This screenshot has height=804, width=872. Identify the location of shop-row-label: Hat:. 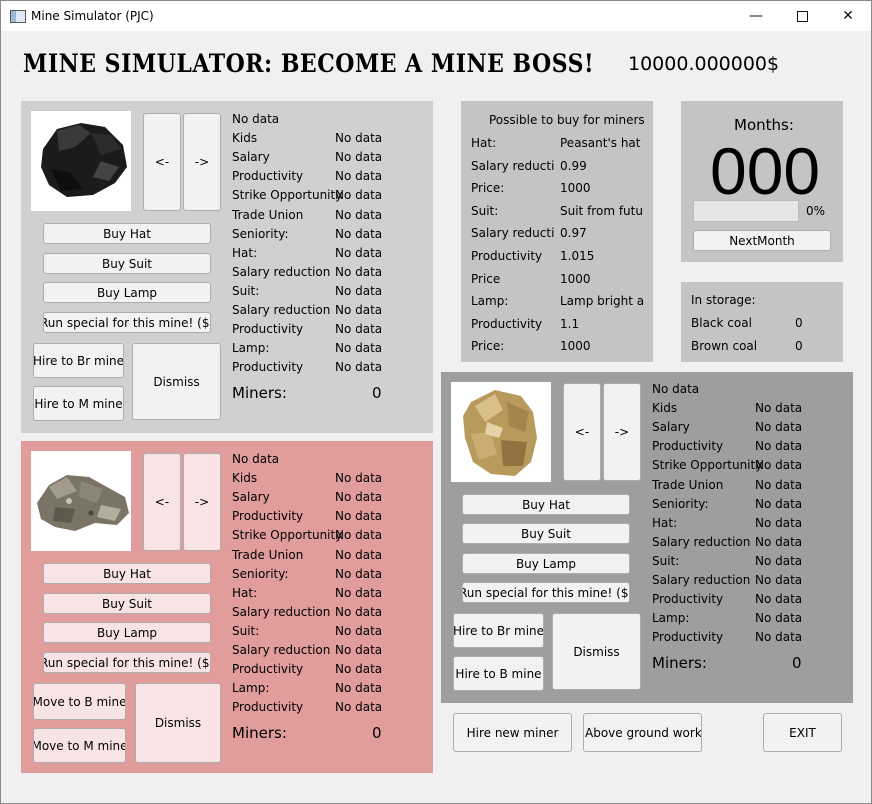
(484, 143).